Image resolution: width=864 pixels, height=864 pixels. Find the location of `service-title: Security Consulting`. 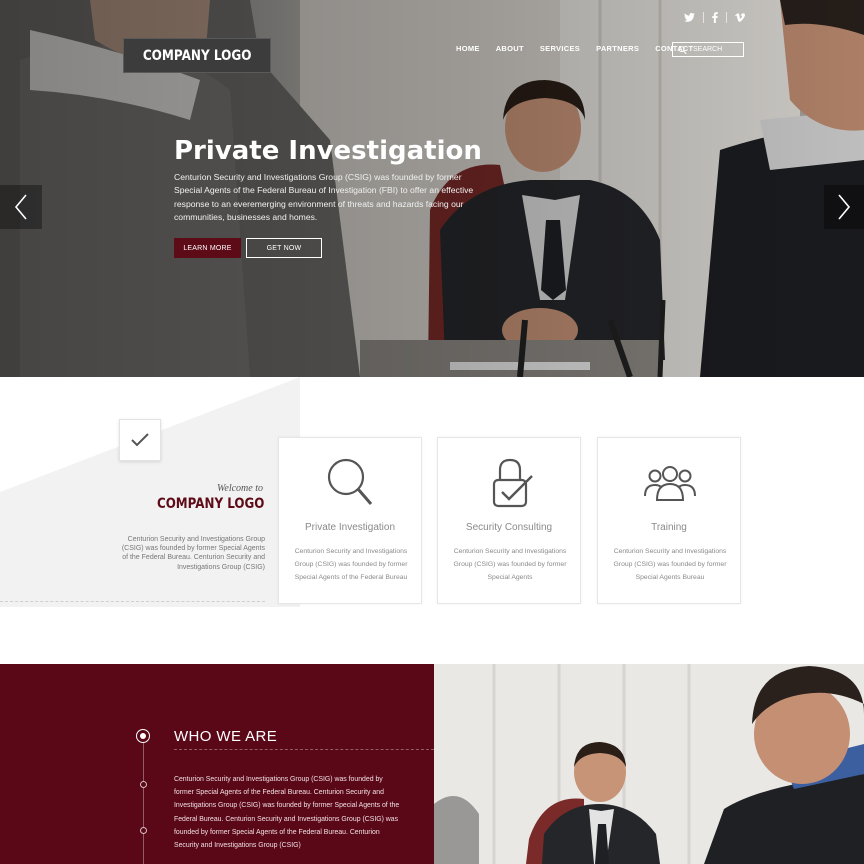

service-title: Security Consulting is located at coordinates (509, 527).